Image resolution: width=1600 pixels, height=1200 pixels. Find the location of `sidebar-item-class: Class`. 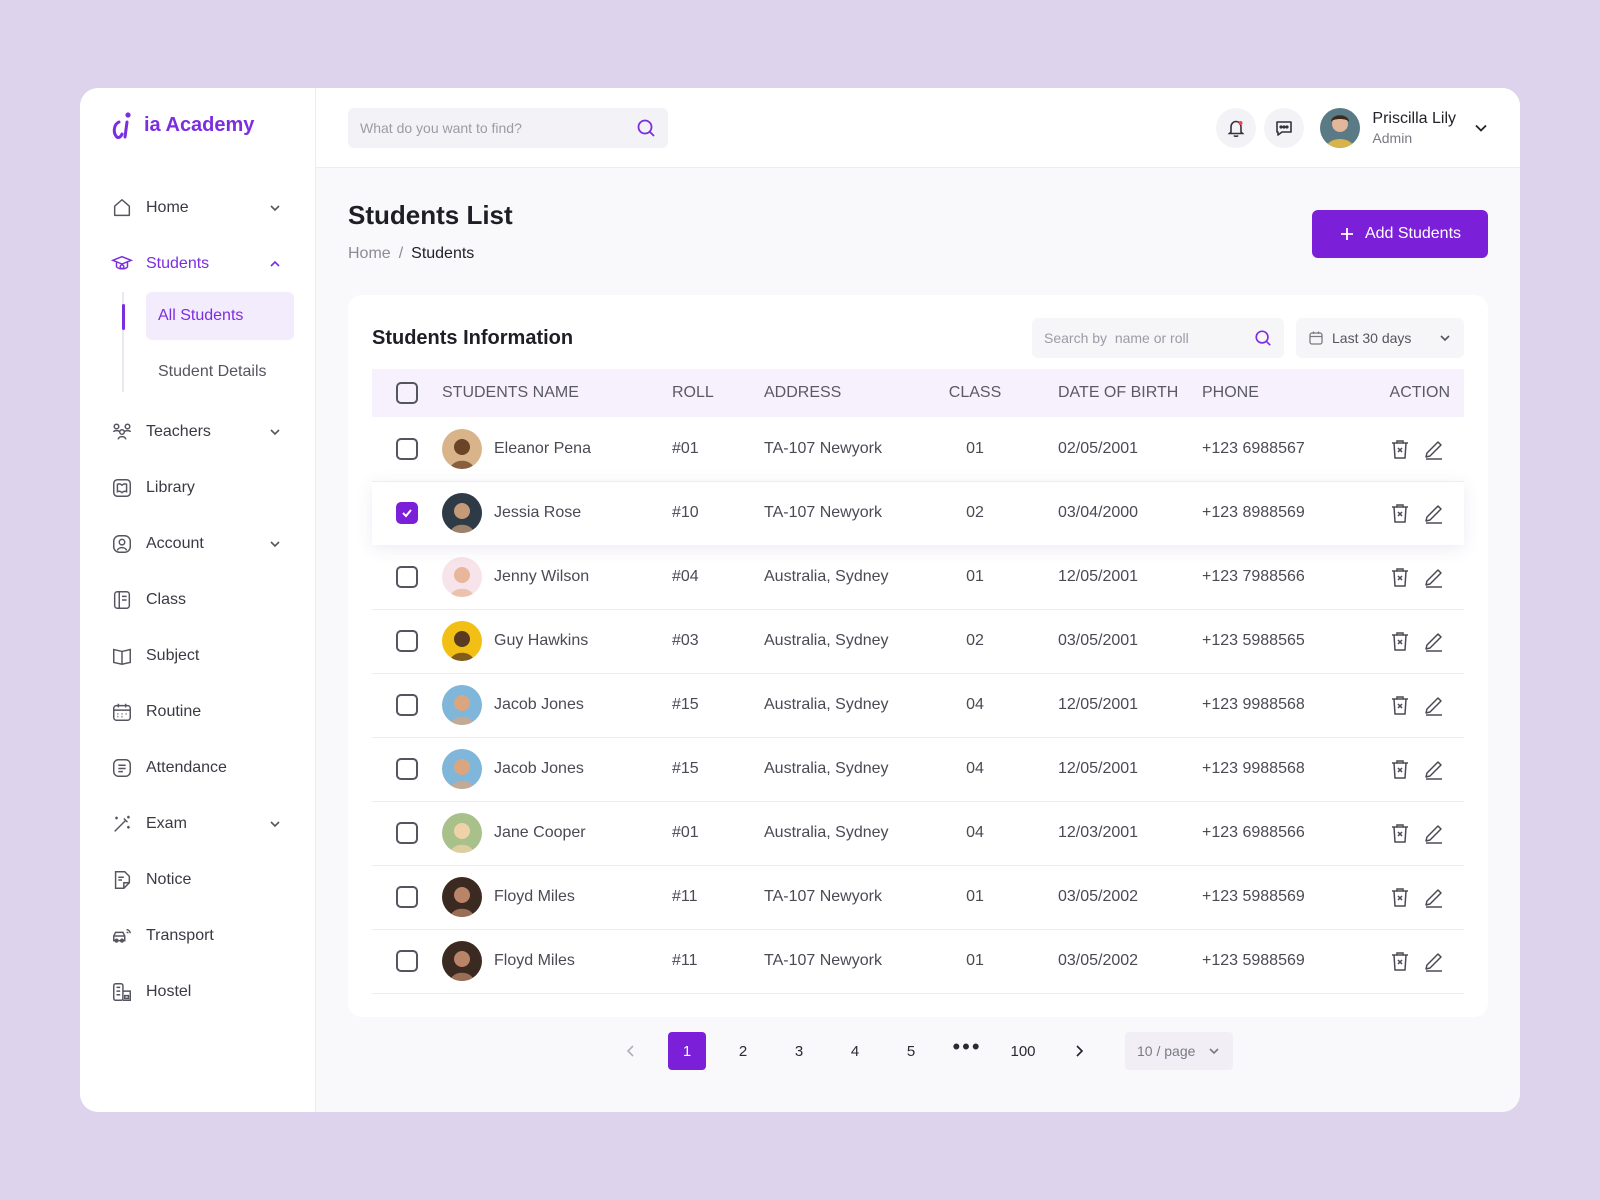

sidebar-item-class: Class is located at coordinates (196, 600).